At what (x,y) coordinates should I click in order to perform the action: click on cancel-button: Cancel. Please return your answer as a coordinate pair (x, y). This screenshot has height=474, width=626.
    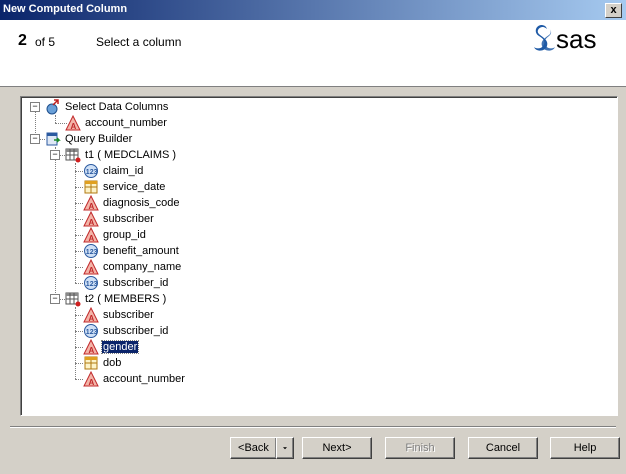
    Looking at the image, I should click on (503, 448).